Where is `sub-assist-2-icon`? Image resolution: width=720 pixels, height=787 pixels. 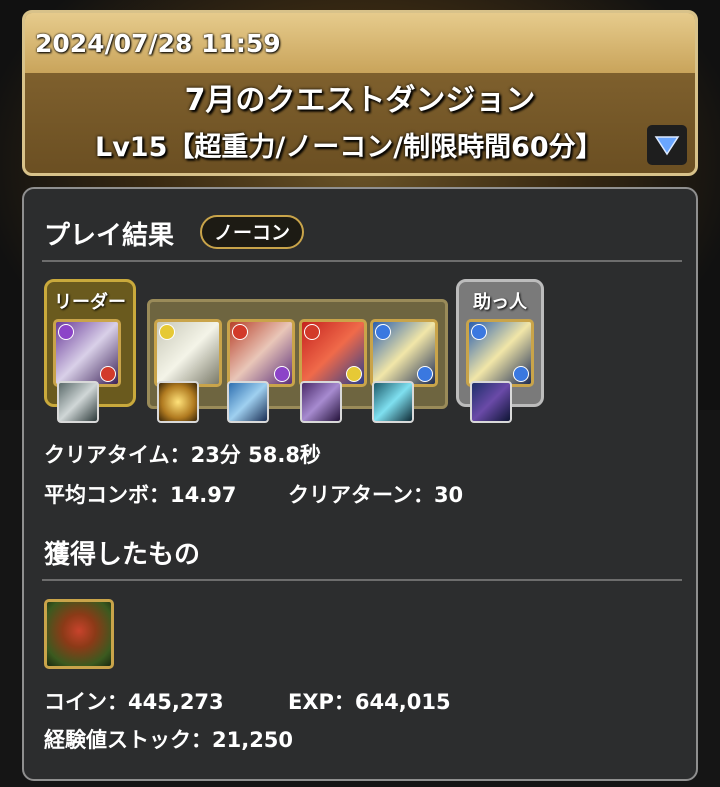 sub-assist-2-icon is located at coordinates (248, 402).